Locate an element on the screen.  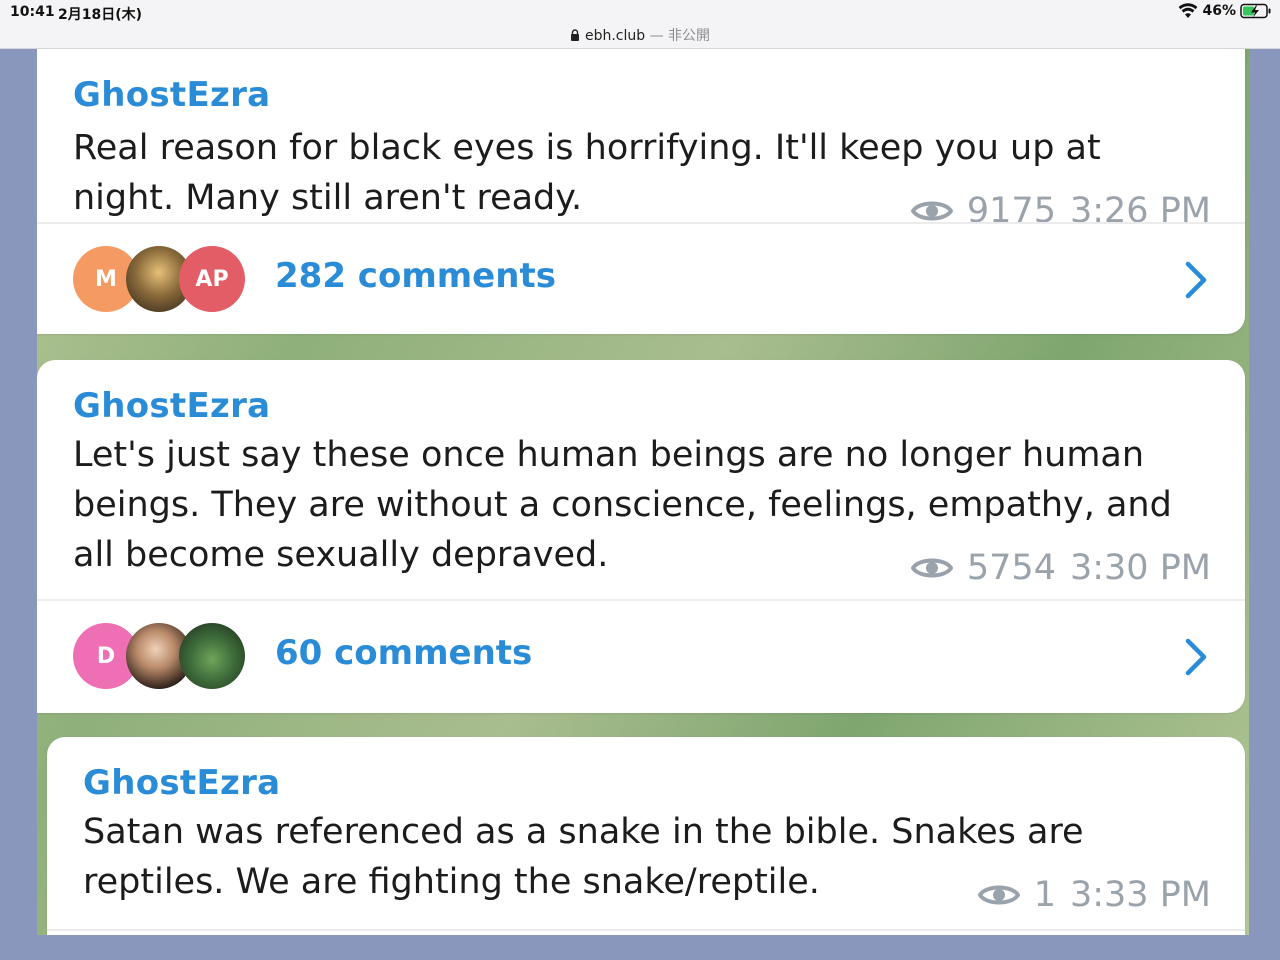
url-private-label: — 非公開 is located at coordinates (678, 36).